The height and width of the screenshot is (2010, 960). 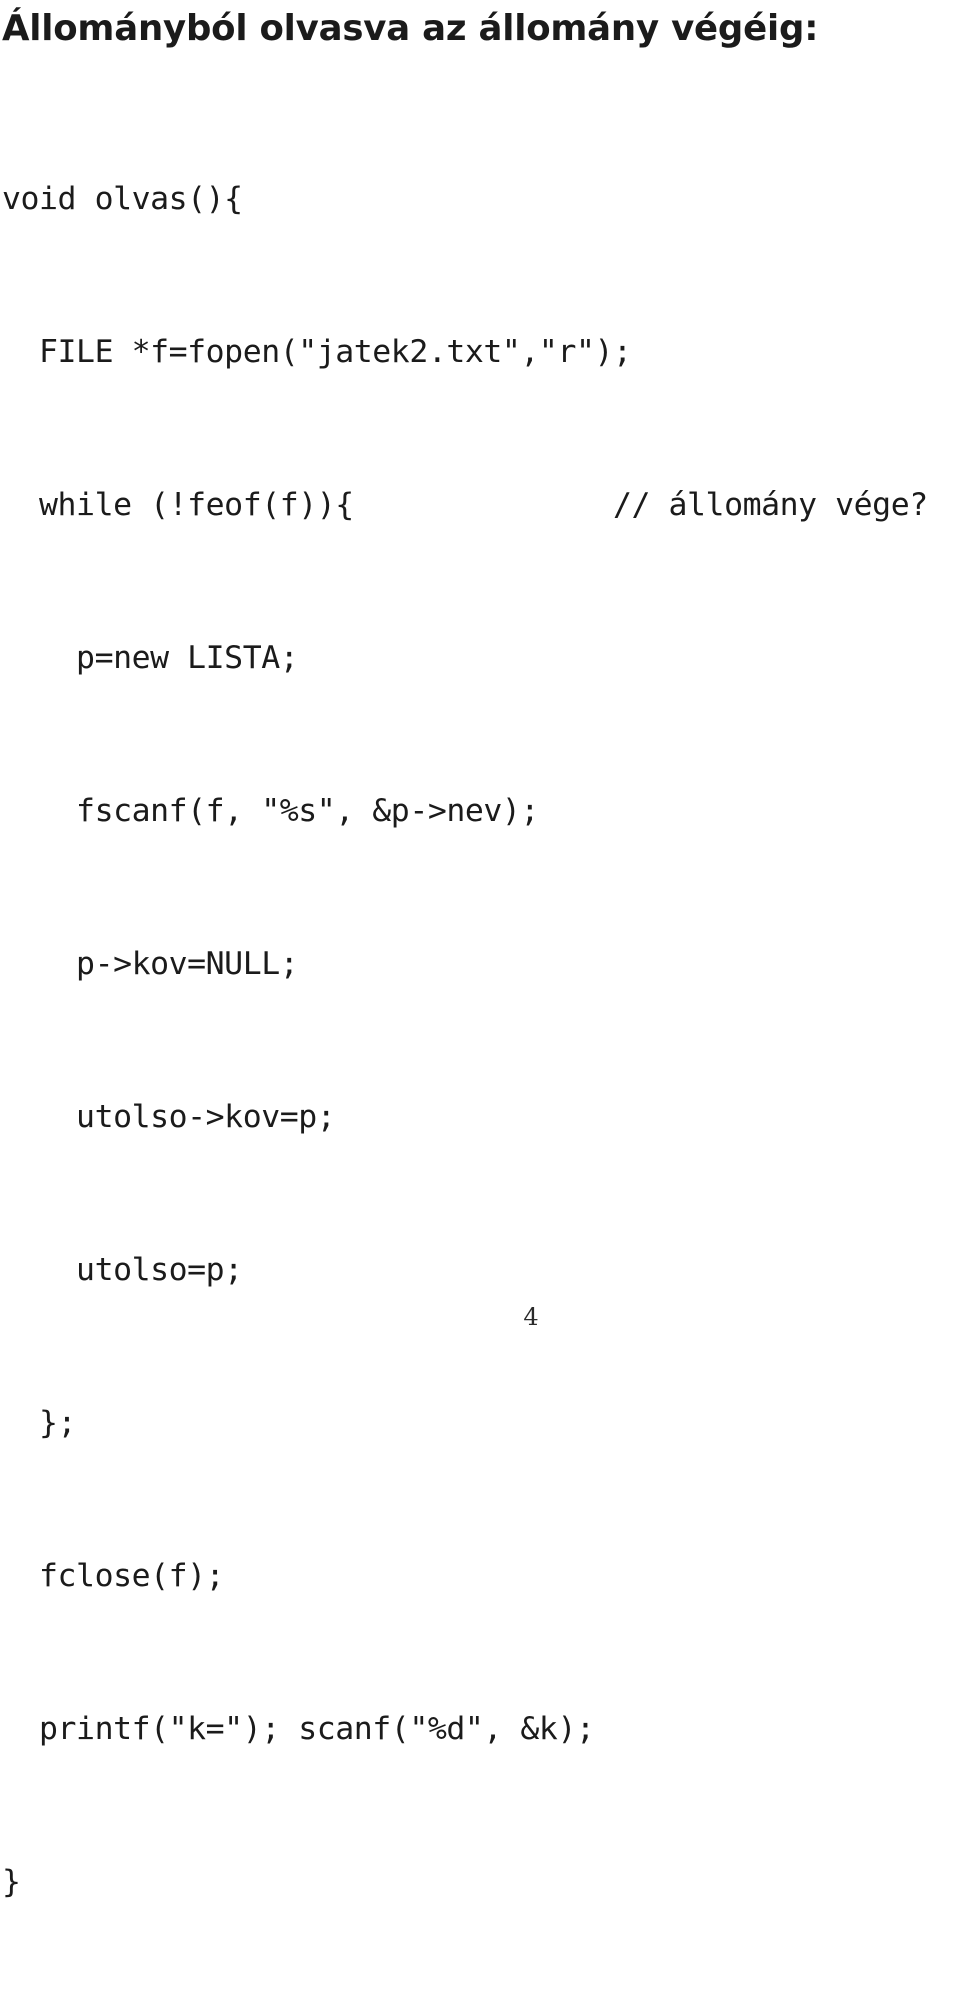 What do you see at coordinates (113, 1576) in the screenshot?
I see `code-line: fclose(f);` at bounding box center [113, 1576].